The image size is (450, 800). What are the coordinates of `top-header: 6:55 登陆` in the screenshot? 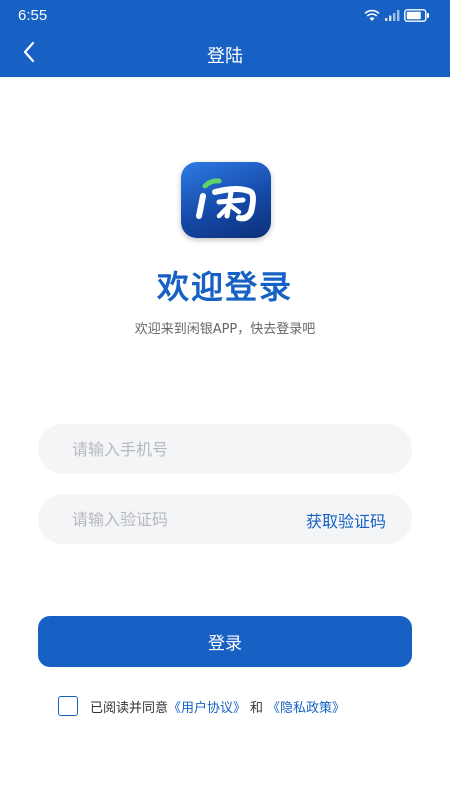 It's located at (225, 38).